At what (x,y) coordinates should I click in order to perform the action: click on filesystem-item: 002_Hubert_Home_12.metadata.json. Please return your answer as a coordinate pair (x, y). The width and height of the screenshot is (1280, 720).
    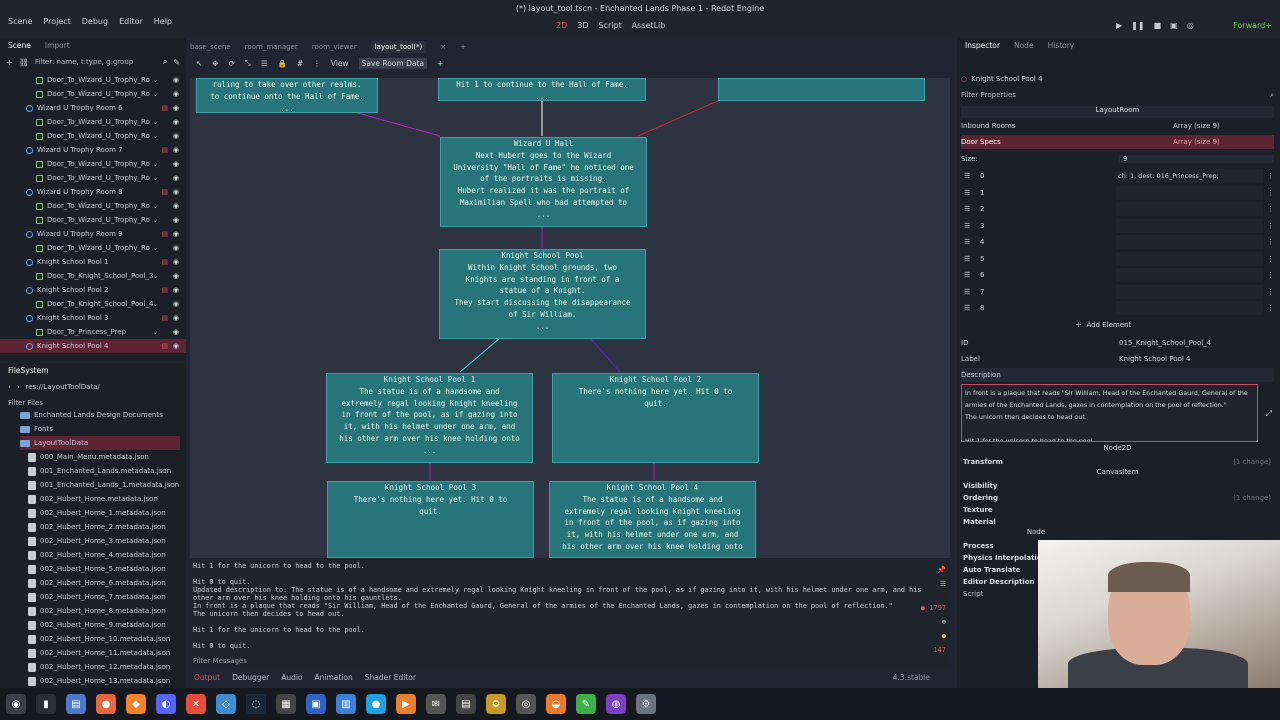
    Looking at the image, I should click on (100, 667).